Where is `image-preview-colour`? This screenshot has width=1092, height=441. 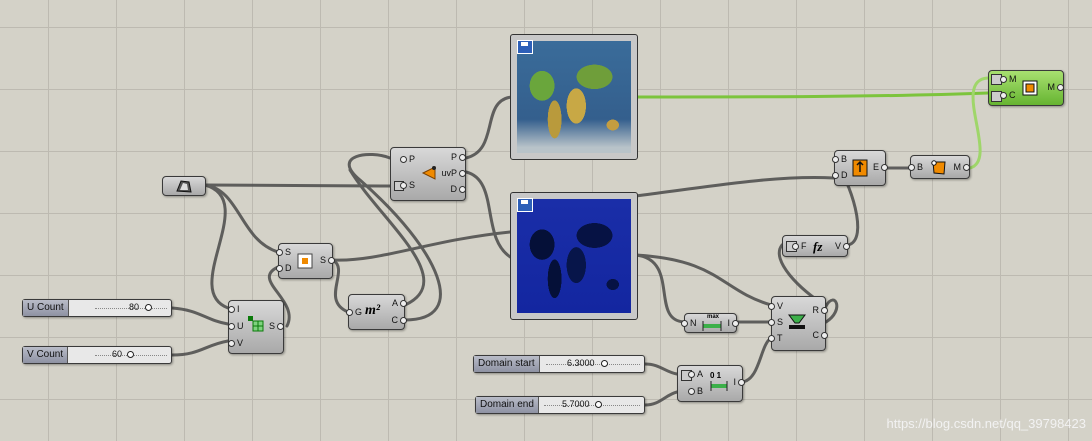
image-preview-colour is located at coordinates (574, 97).